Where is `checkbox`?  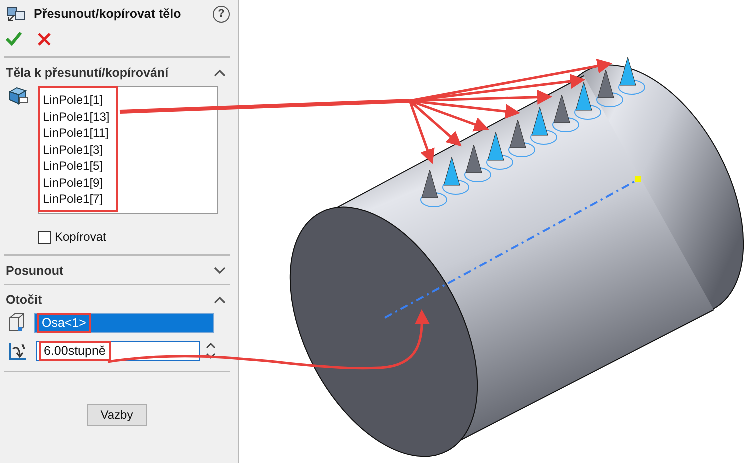
checkbox is located at coordinates (44, 237).